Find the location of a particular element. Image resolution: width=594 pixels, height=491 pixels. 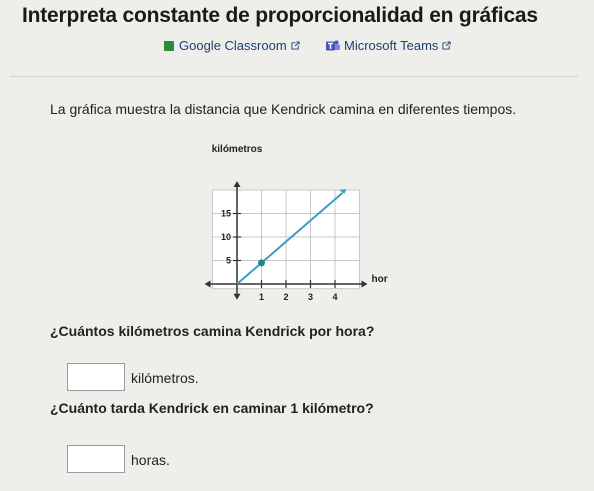

google-classroom-link: Google Classroom is located at coordinates (232, 45).